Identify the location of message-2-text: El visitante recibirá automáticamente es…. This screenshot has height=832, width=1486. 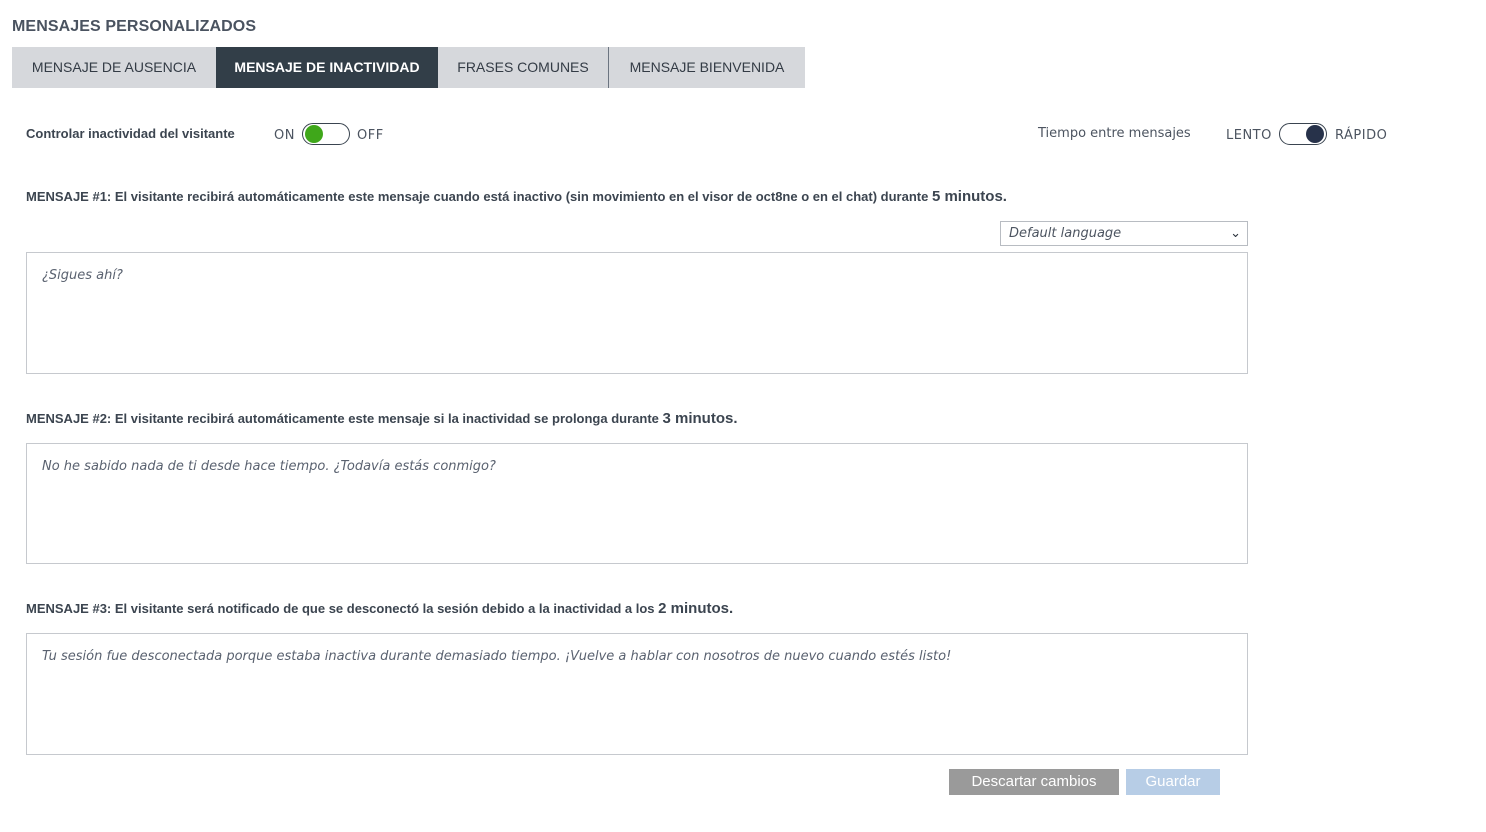
(387, 418).